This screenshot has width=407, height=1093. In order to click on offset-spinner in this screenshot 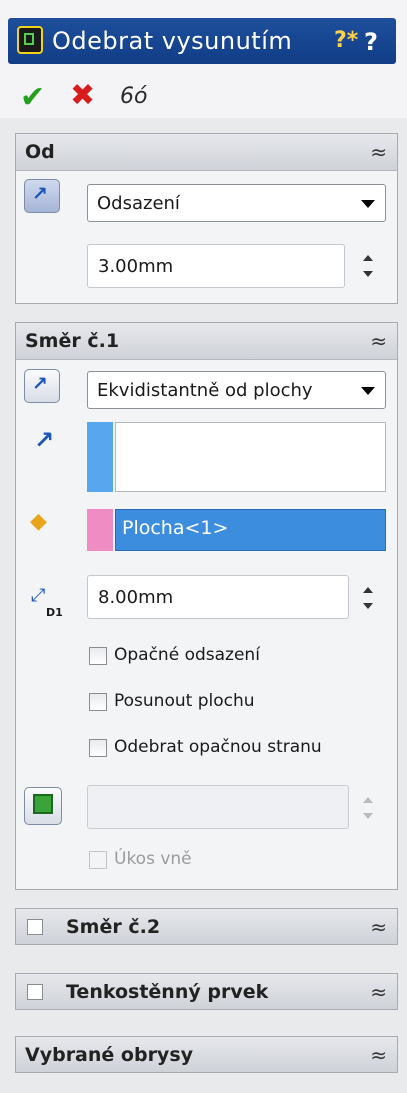, I will do `click(368, 266)`.